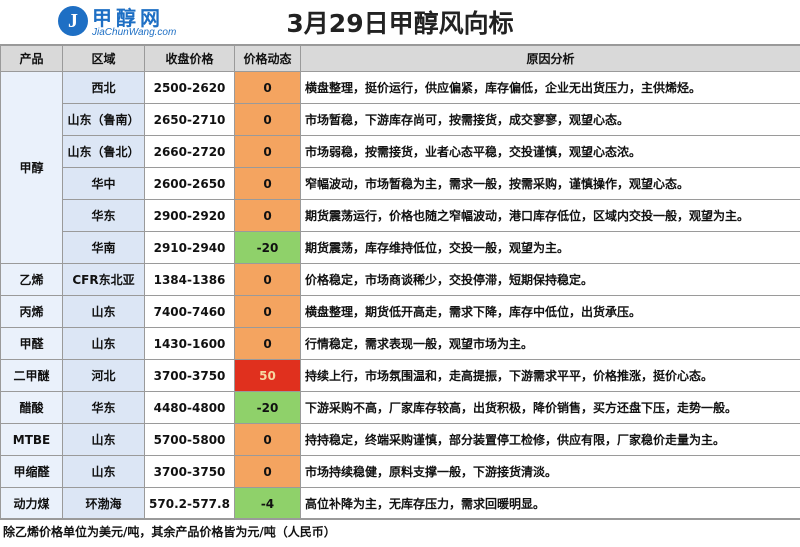 The width and height of the screenshot is (800, 547). What do you see at coordinates (103, 58) in the screenshot?
I see `header-region: 区域` at bounding box center [103, 58].